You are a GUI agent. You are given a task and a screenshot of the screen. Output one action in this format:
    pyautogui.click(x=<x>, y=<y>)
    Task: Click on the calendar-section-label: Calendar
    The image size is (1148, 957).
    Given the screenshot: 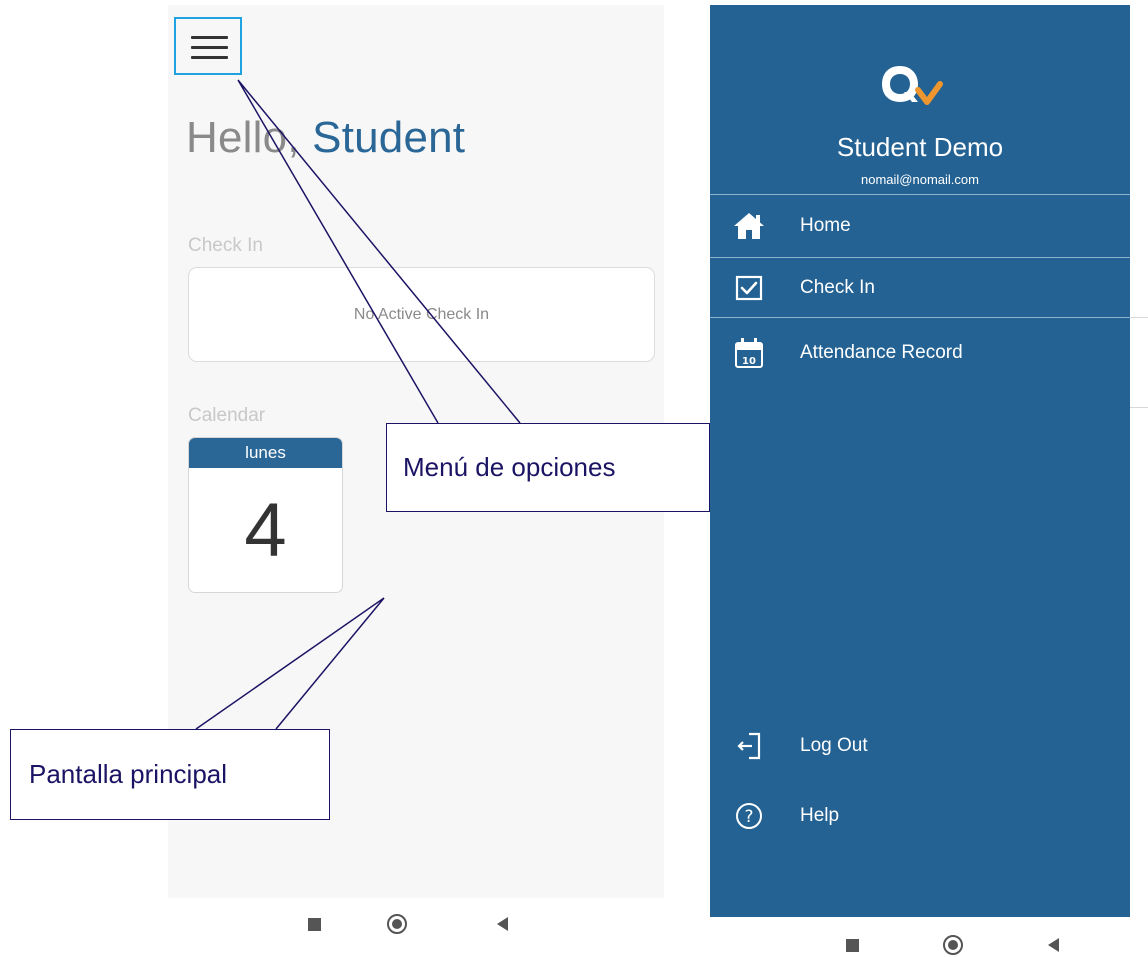 What is the action you would take?
    pyautogui.click(x=227, y=415)
    